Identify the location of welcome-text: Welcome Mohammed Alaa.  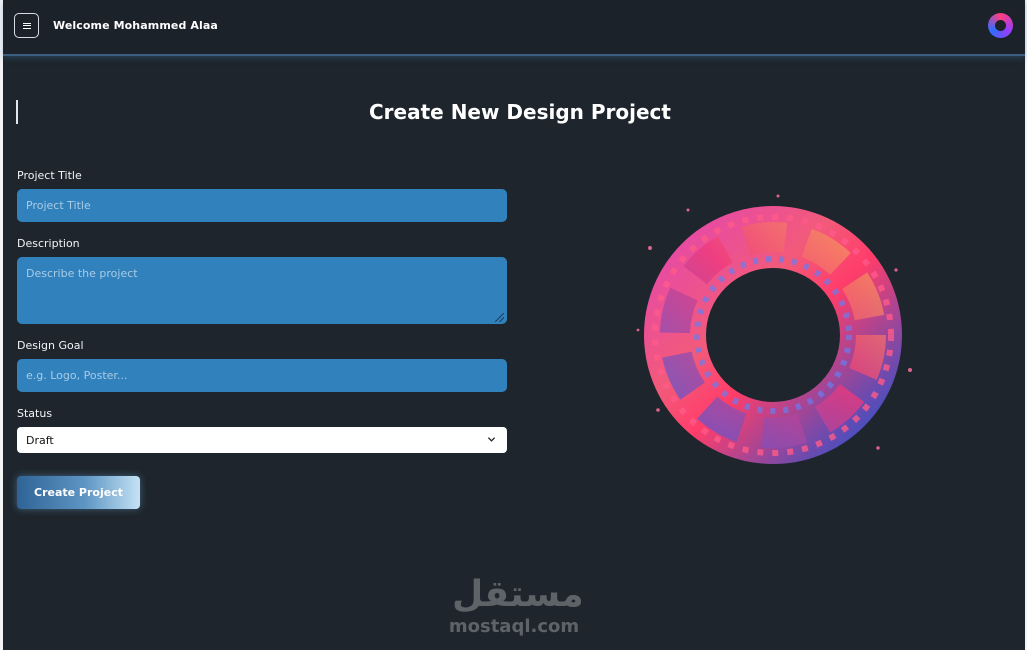
(135, 25).